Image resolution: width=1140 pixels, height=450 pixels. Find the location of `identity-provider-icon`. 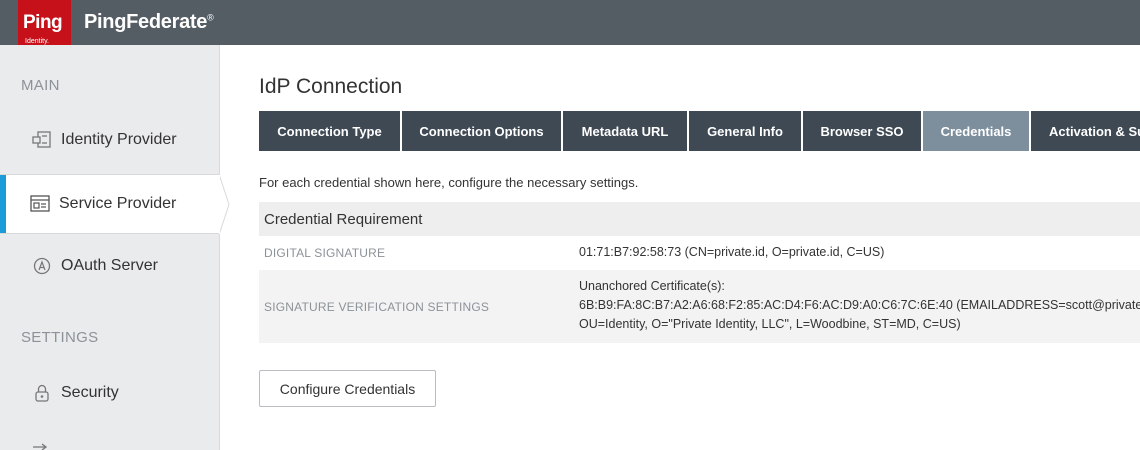

identity-provider-icon is located at coordinates (42, 140).